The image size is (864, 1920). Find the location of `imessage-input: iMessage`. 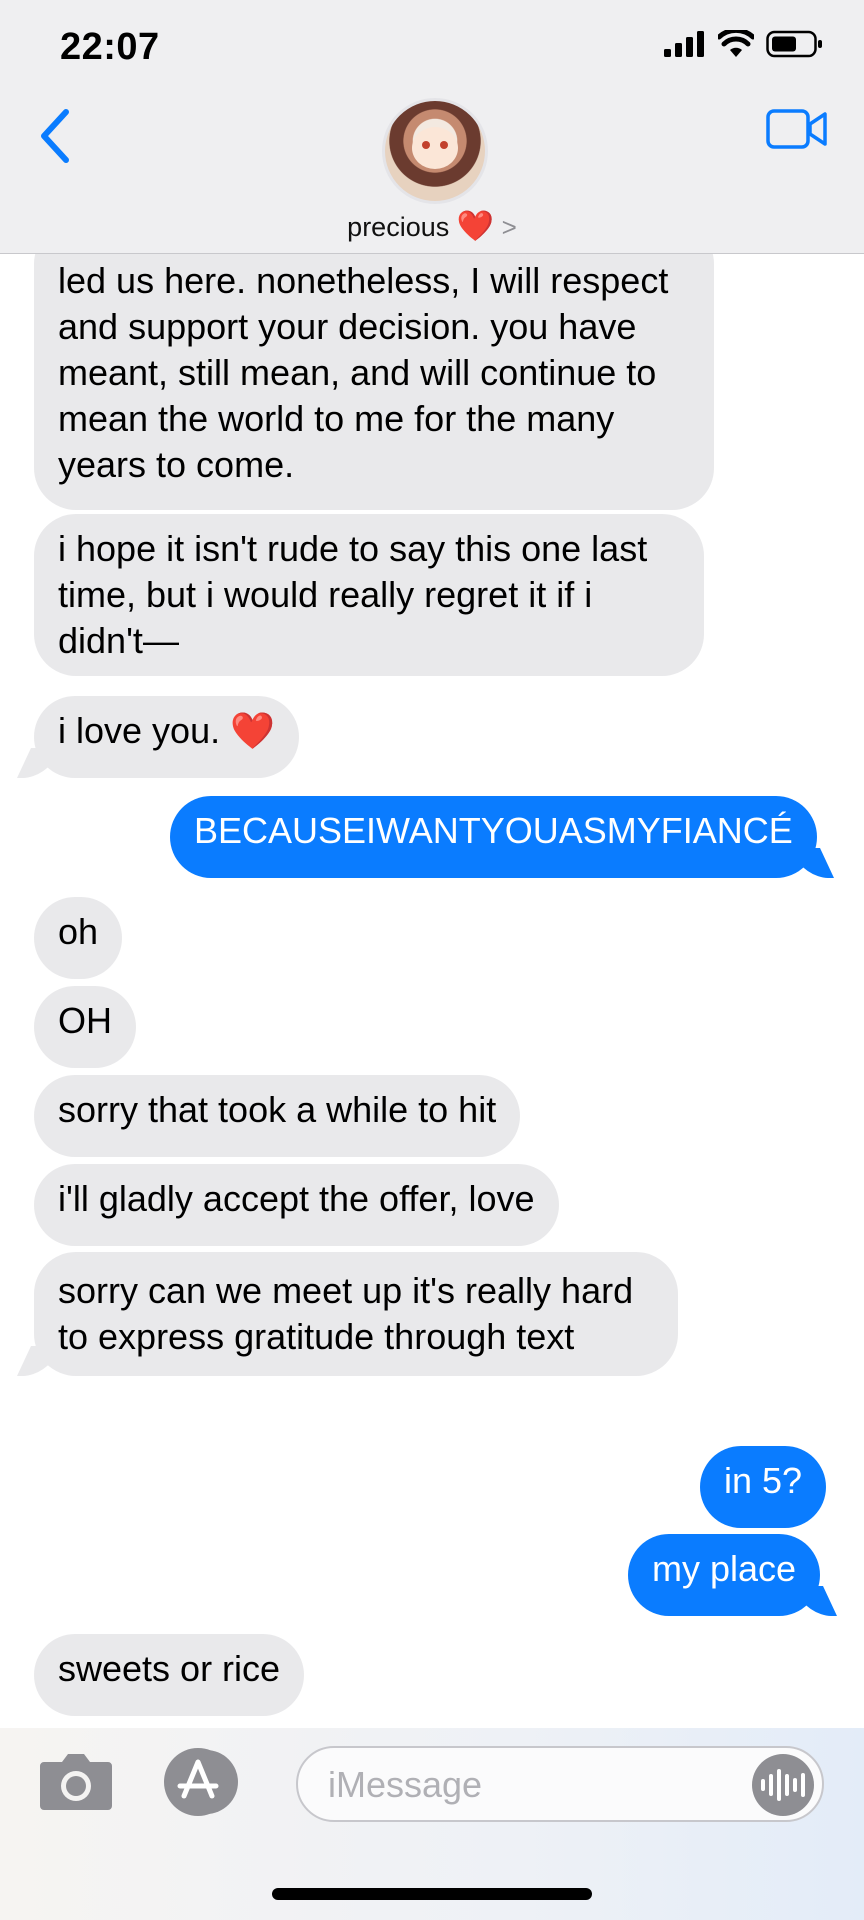

imessage-input: iMessage is located at coordinates (560, 1784).